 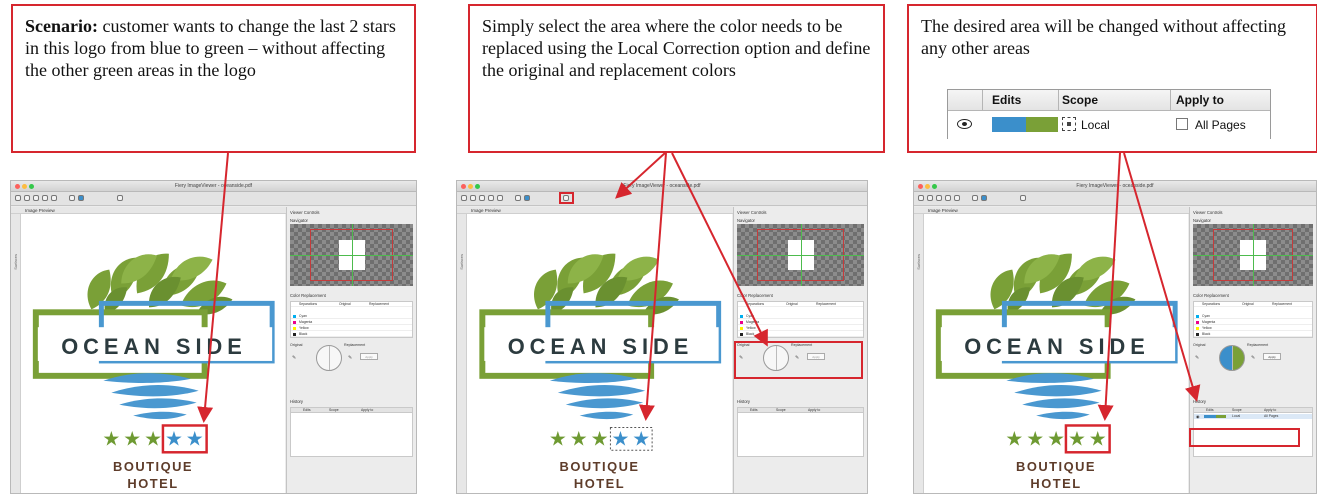 I want to click on logo-line1: BOUTIQUE, so click(x=600, y=466).